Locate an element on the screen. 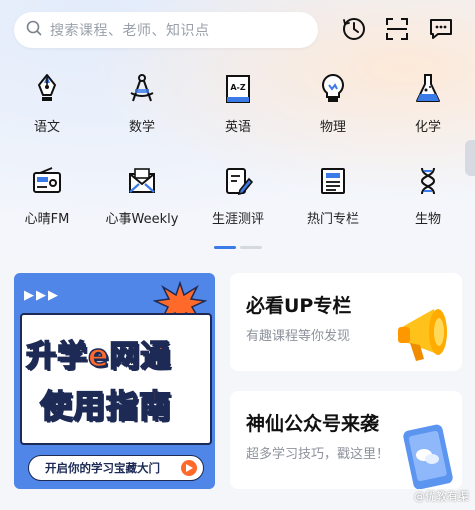 The image size is (475, 510). category-hot-columns: 热门专栏 is located at coordinates (333, 195).